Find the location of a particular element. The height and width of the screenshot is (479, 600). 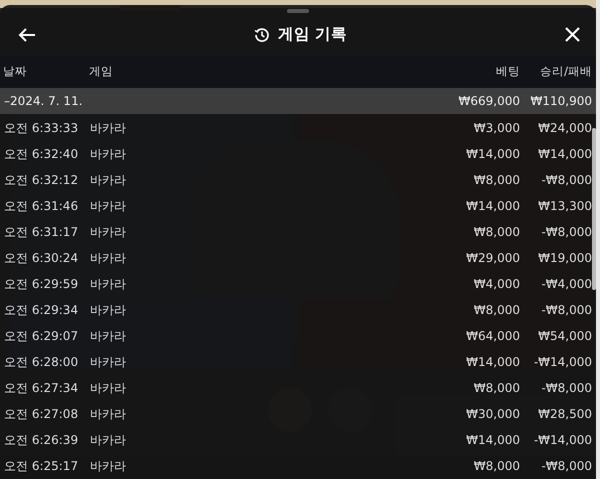

time-cell-text: 오전 6:32:40 is located at coordinates (42, 154).